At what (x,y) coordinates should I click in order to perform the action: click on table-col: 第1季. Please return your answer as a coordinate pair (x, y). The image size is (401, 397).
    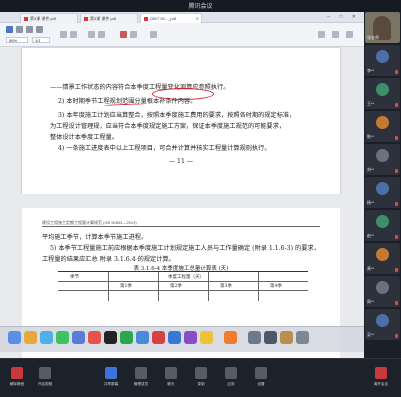
    Looking at the image, I should click on (126, 286).